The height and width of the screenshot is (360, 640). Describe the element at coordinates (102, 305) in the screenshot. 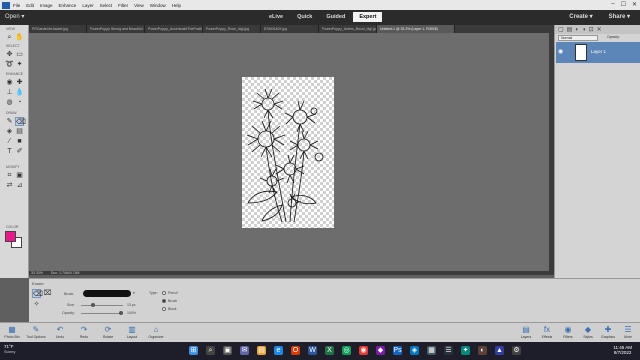

I see `size-slider` at that location.